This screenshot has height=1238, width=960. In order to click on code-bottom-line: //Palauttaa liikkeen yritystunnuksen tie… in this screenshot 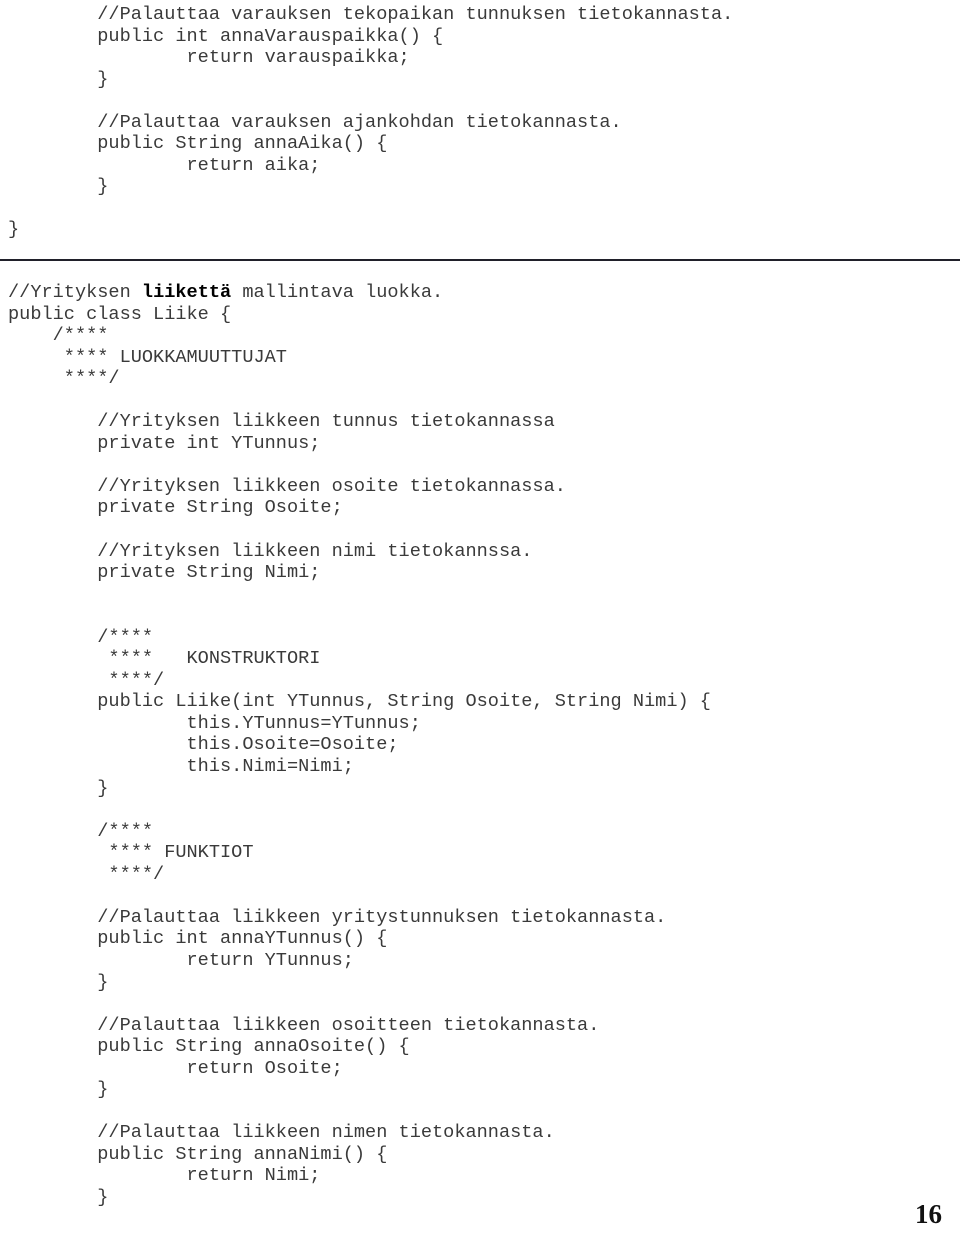, I will do `click(337, 917)`.